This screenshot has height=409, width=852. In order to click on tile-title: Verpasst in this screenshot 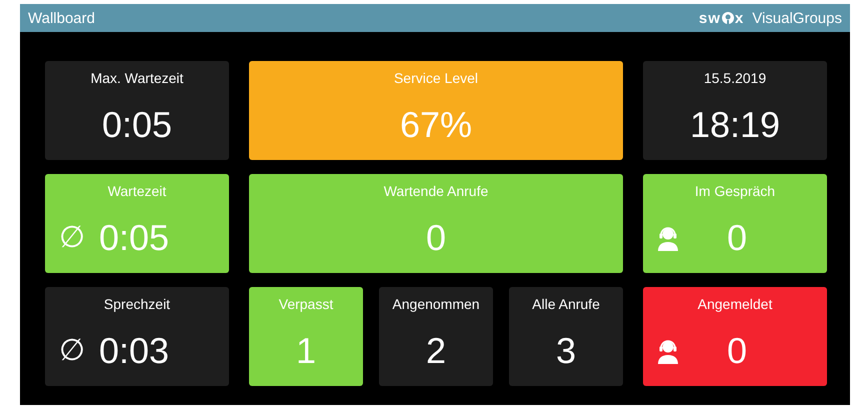, I will do `click(306, 304)`.